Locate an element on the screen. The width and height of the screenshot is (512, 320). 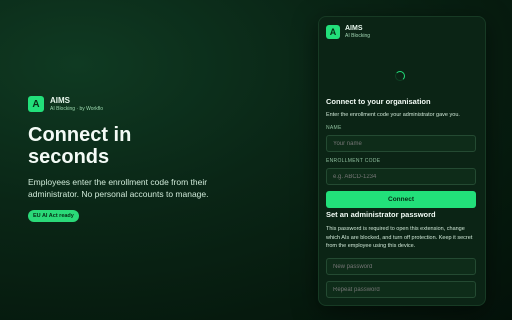
connect-title: Connect to your organisation is located at coordinates (378, 101).